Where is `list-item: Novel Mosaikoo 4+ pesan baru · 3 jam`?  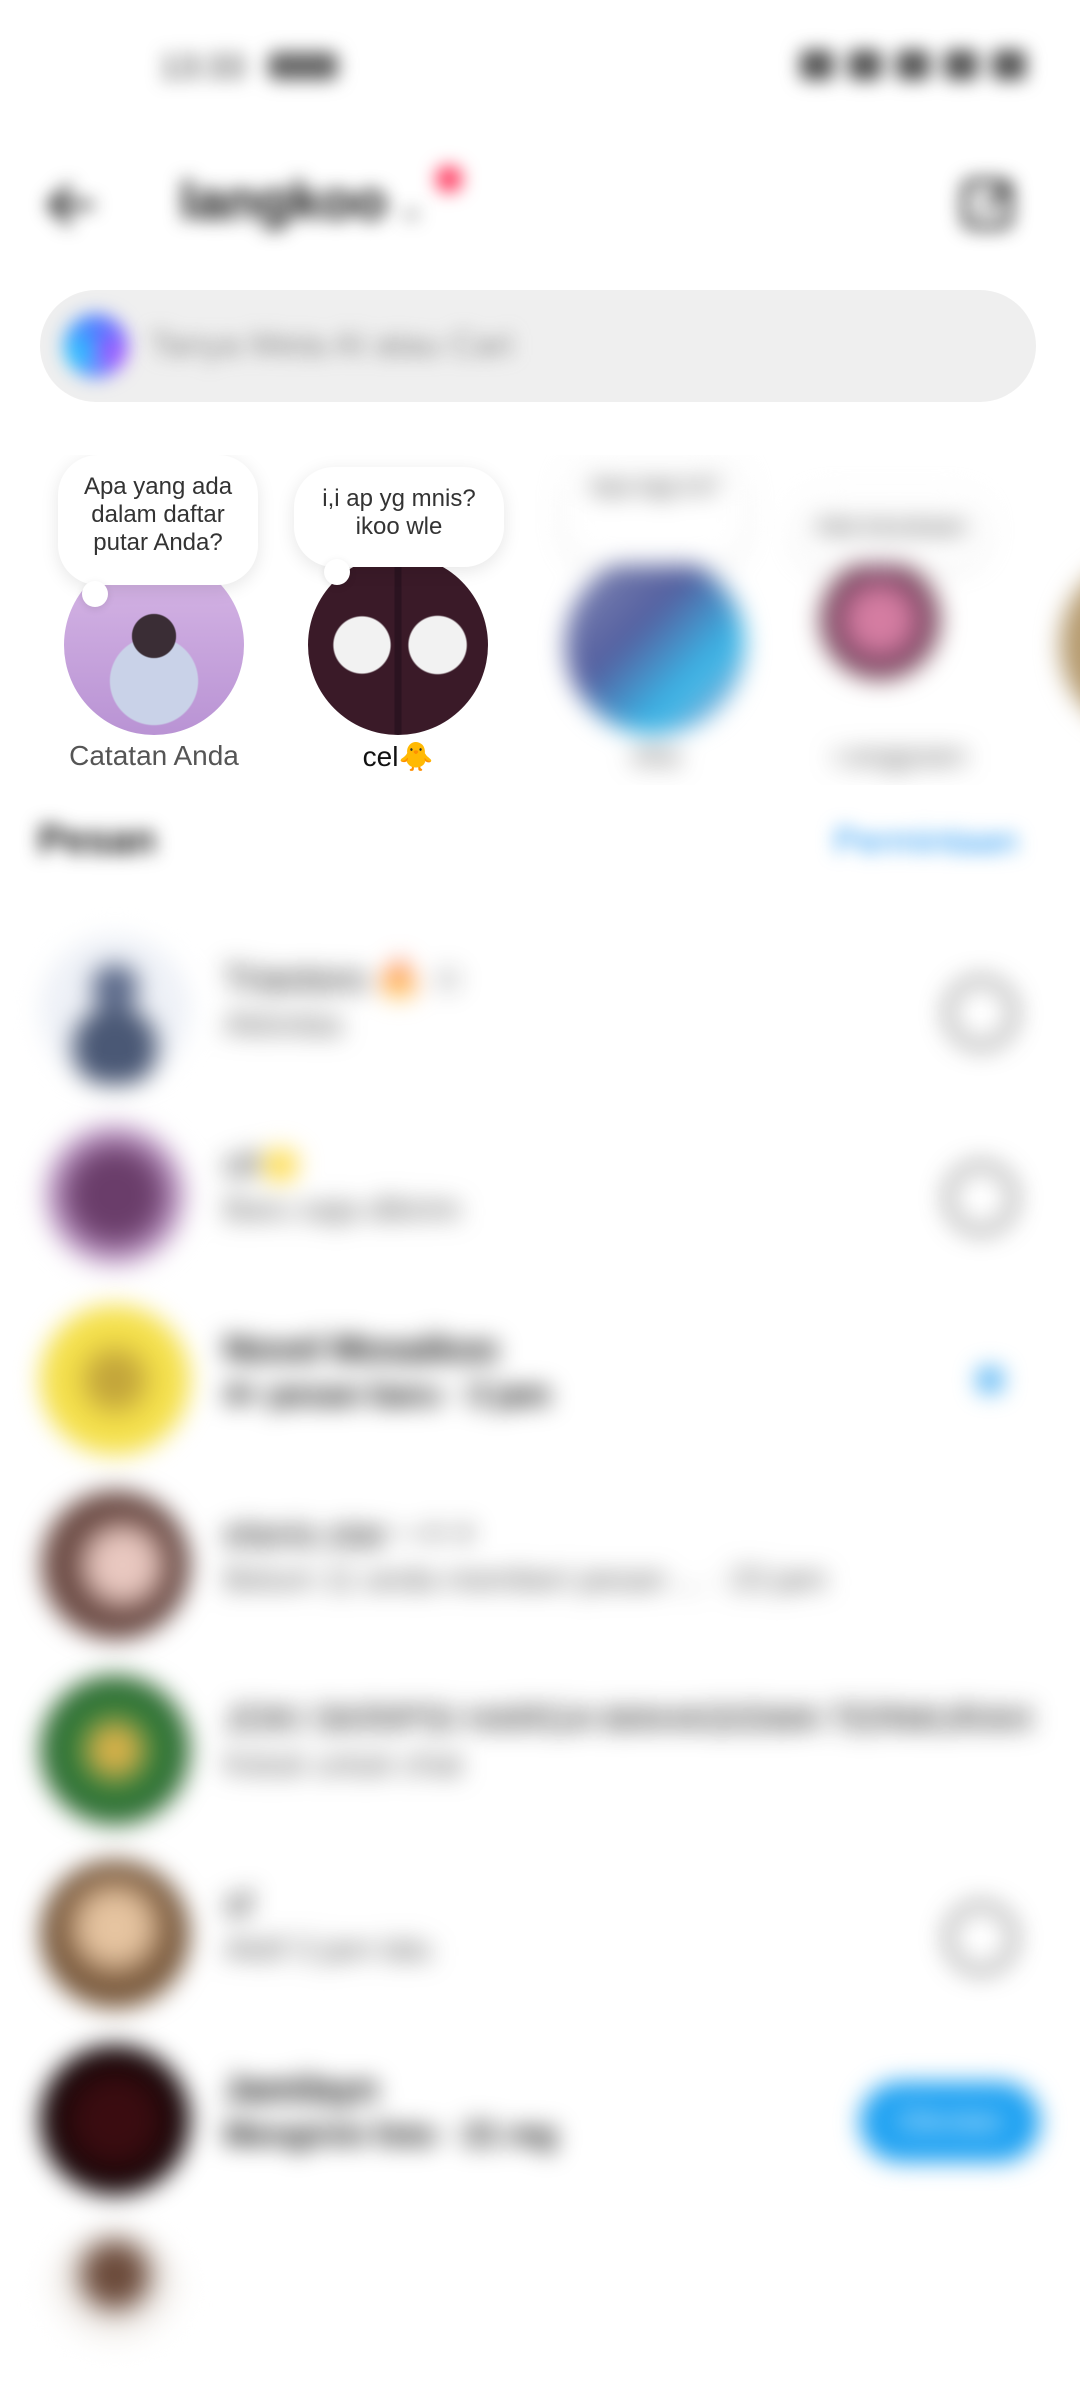
list-item: Novel Mosaikoo 4+ pesan baru · 3 jam is located at coordinates (540, 1382).